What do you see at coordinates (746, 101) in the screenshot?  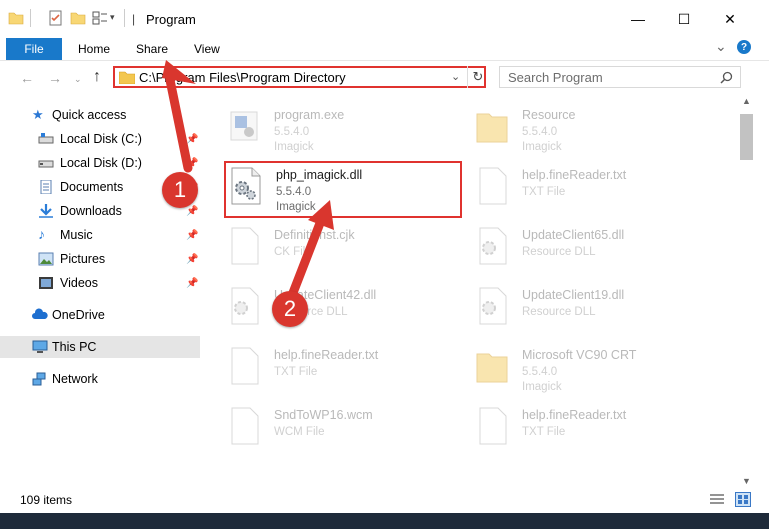 I see `scroll-up-icon: ▲` at bounding box center [746, 101].